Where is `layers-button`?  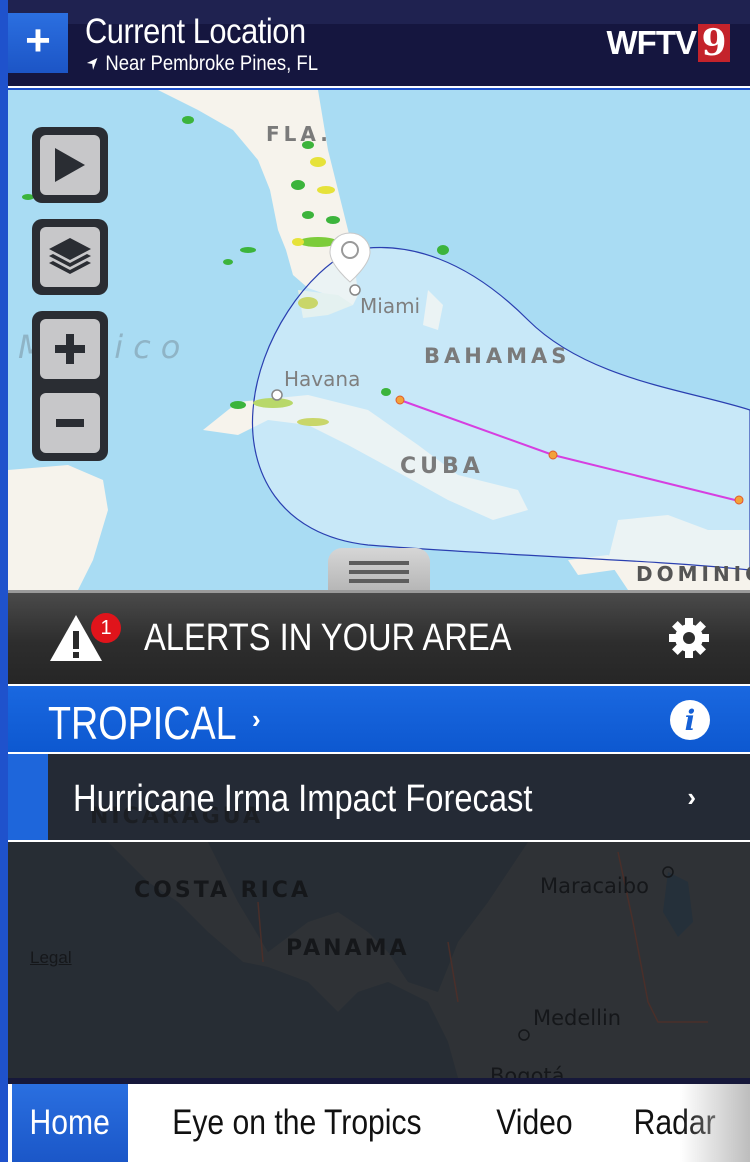
layers-button is located at coordinates (70, 257).